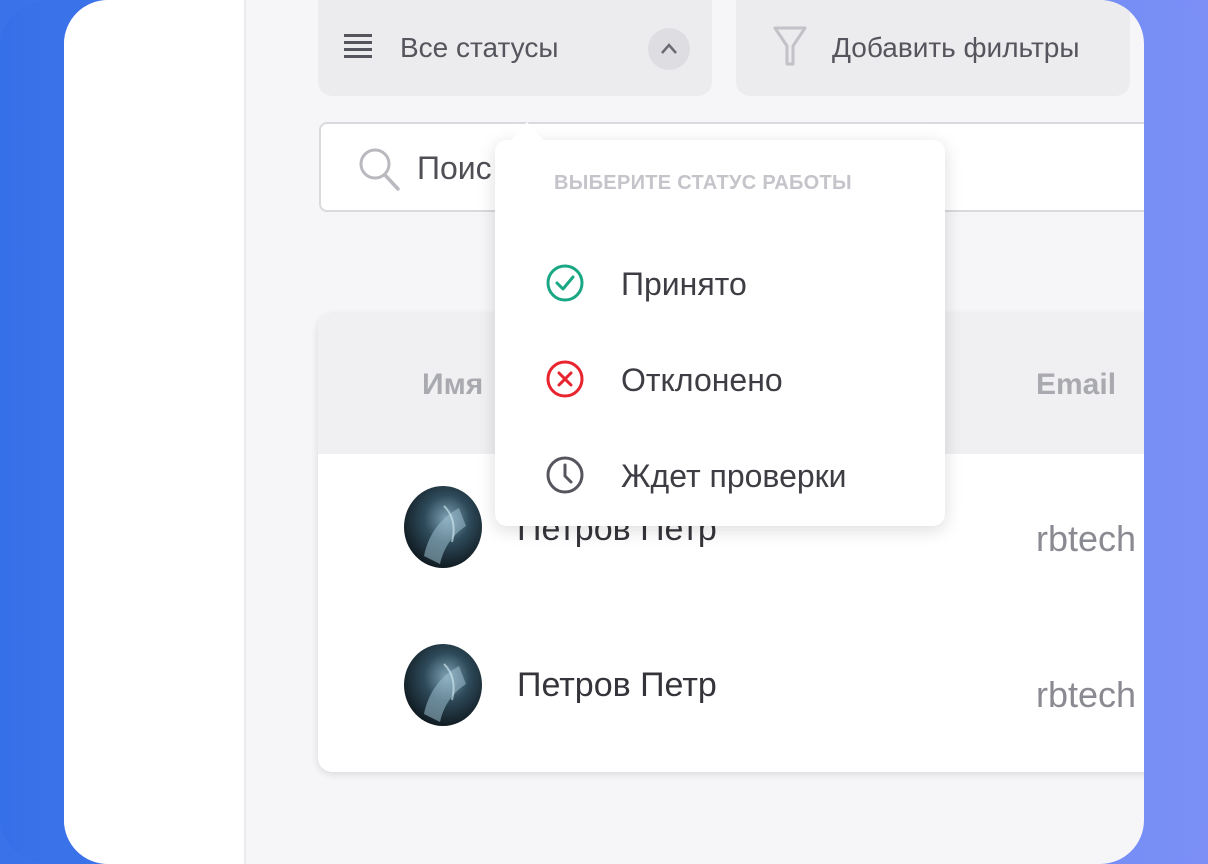 The image size is (1208, 864). Describe the element at coordinates (734, 476) in the screenshot. I see `status-option-label: Ждет проверки` at that location.